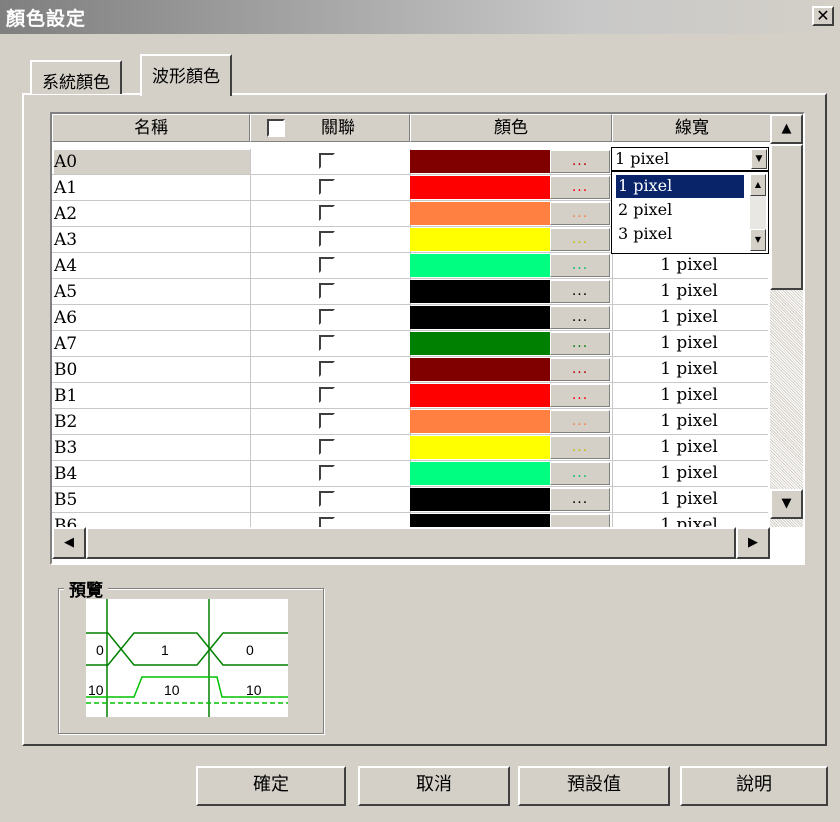 The image size is (840, 822). Describe the element at coordinates (511, 128) in the screenshot. I see `column-header-color: 顏色` at that location.